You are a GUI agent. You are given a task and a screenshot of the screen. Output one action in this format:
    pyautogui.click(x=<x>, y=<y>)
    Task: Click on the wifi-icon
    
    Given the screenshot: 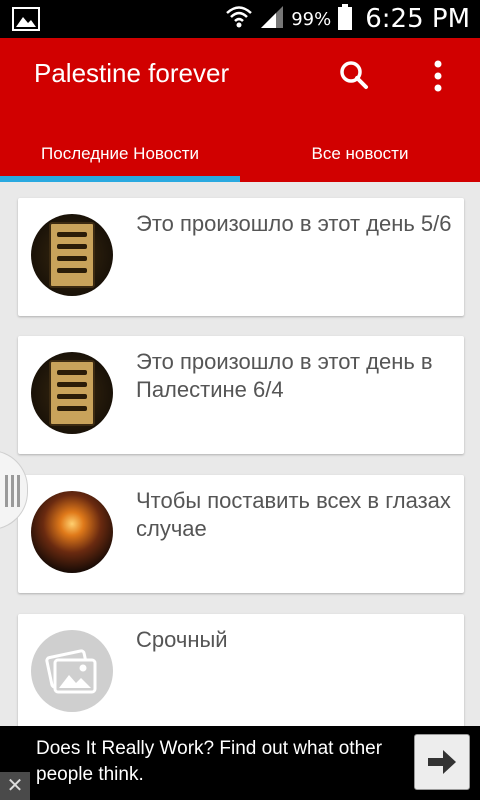 What is the action you would take?
    pyautogui.click(x=239, y=19)
    